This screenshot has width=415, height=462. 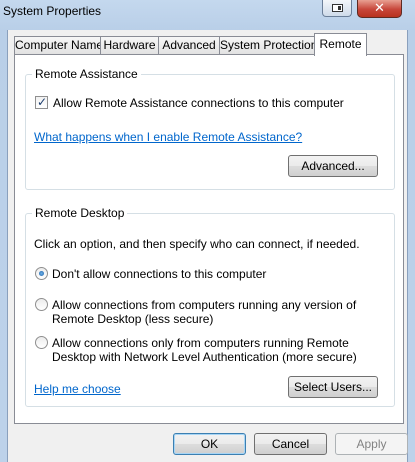 What do you see at coordinates (129, 45) in the screenshot?
I see `tab-hardware: Hardware` at bounding box center [129, 45].